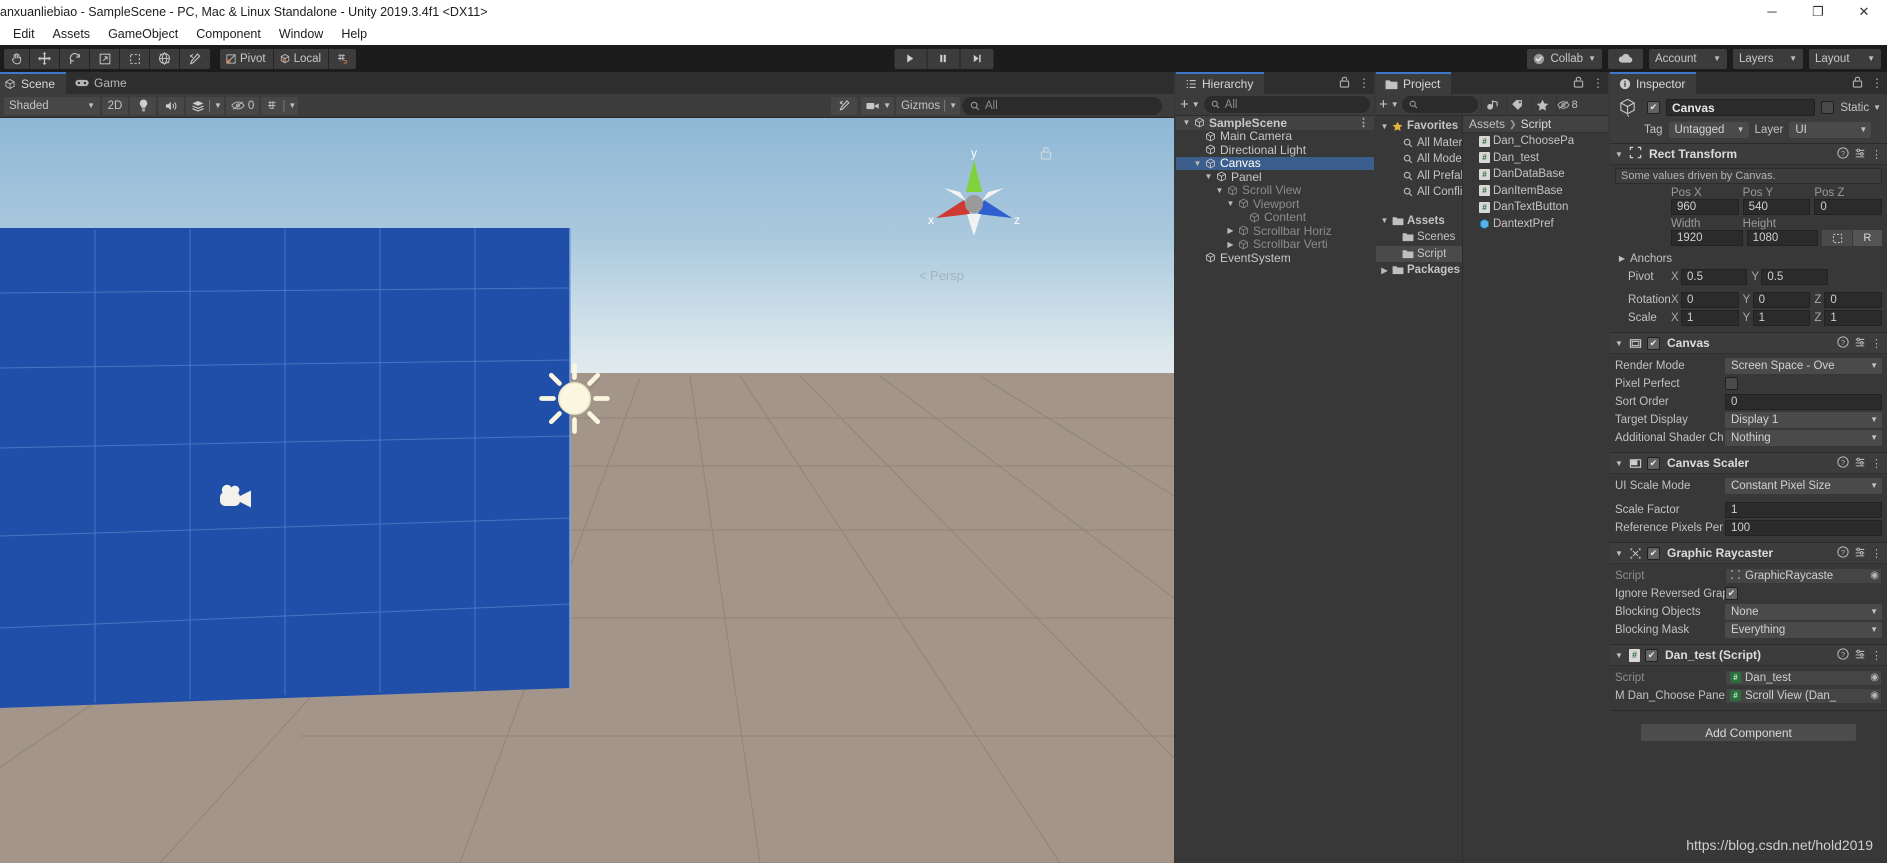 This screenshot has height=863, width=1887. Describe the element at coordinates (1748, 258) in the screenshot. I see `anchors-foldout: ▶ Anchors` at that location.